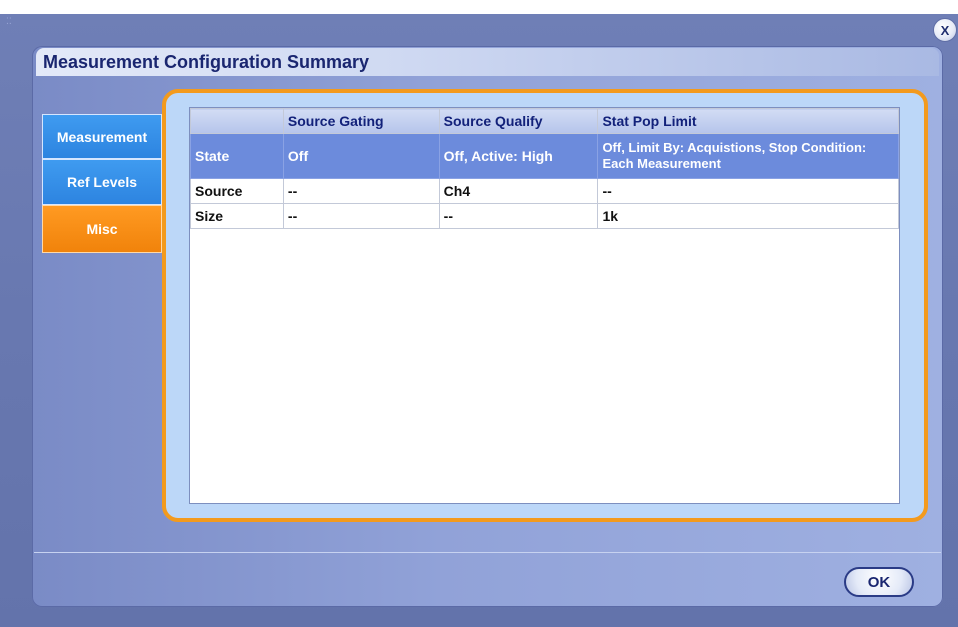  What do you see at coordinates (361, 156) in the screenshot?
I see `table-cell: Off` at bounding box center [361, 156].